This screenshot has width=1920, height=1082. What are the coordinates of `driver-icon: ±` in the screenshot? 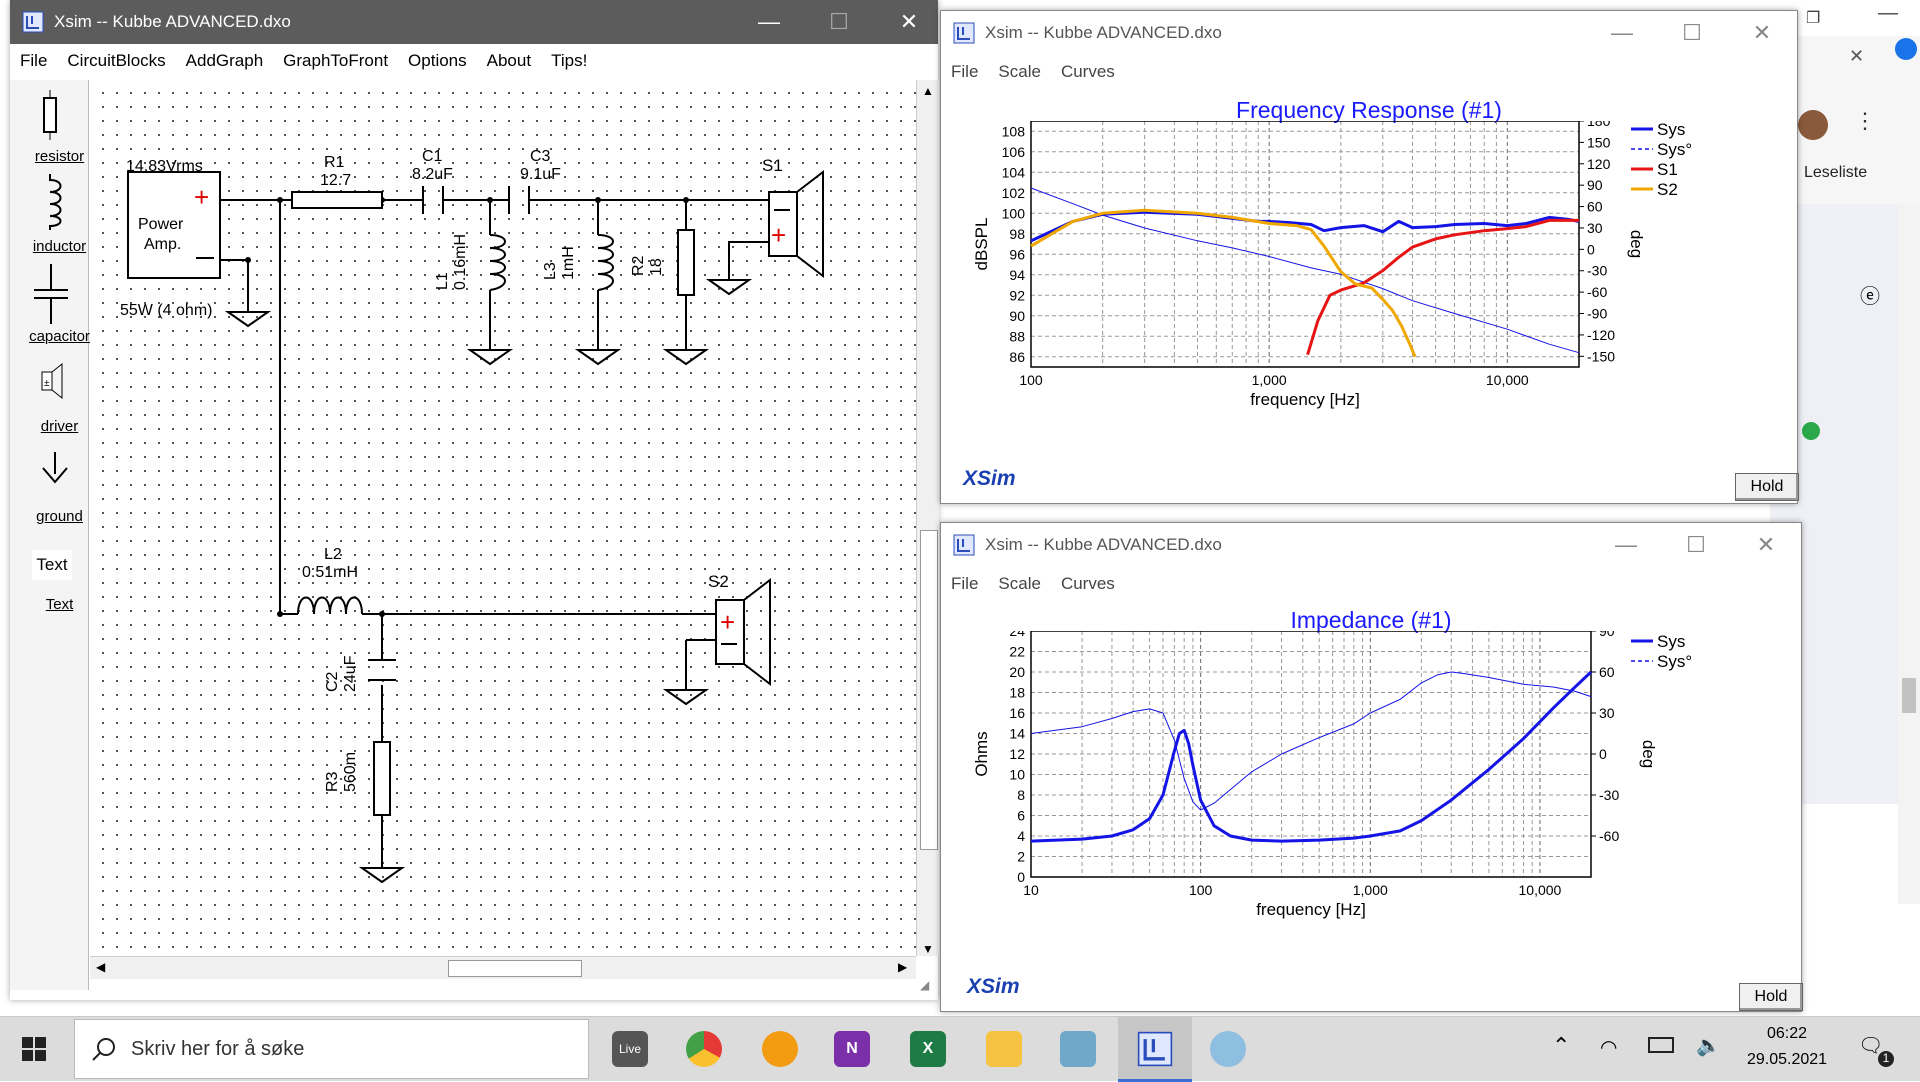 It's located at (53, 381).